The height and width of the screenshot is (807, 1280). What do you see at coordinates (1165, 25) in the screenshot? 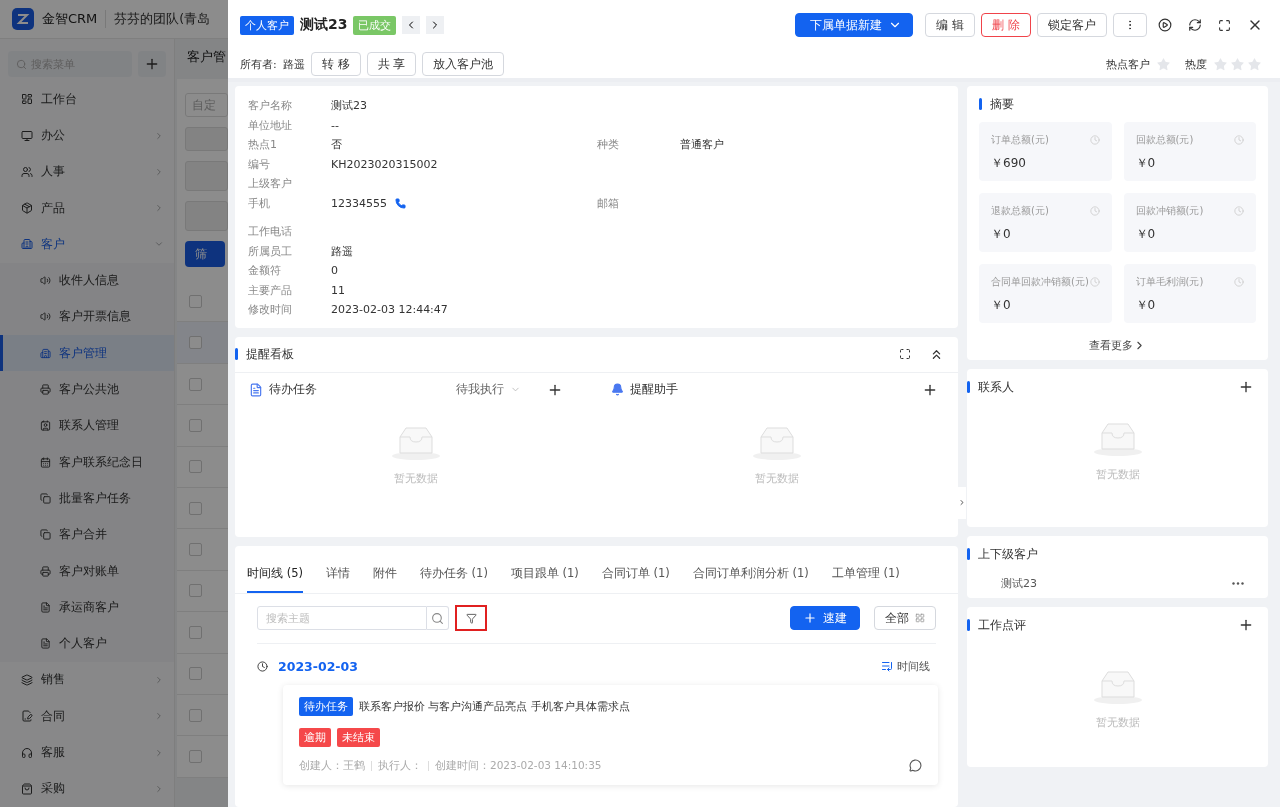
I see `play-icon` at bounding box center [1165, 25].